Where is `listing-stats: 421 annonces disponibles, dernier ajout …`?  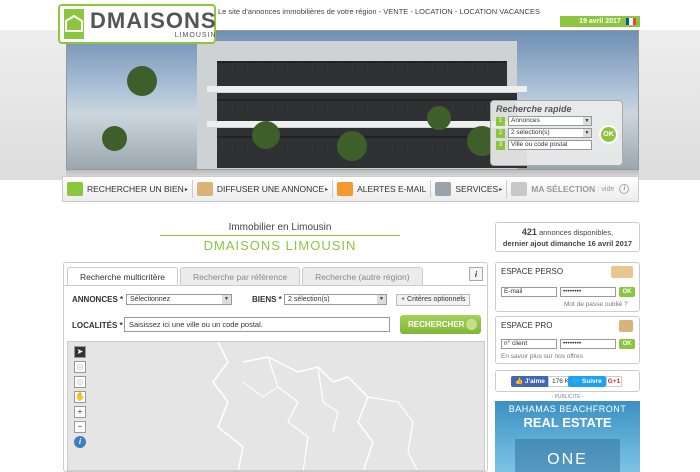
listing-stats: 421 annonces disponibles, dernier ajout … is located at coordinates (567, 237).